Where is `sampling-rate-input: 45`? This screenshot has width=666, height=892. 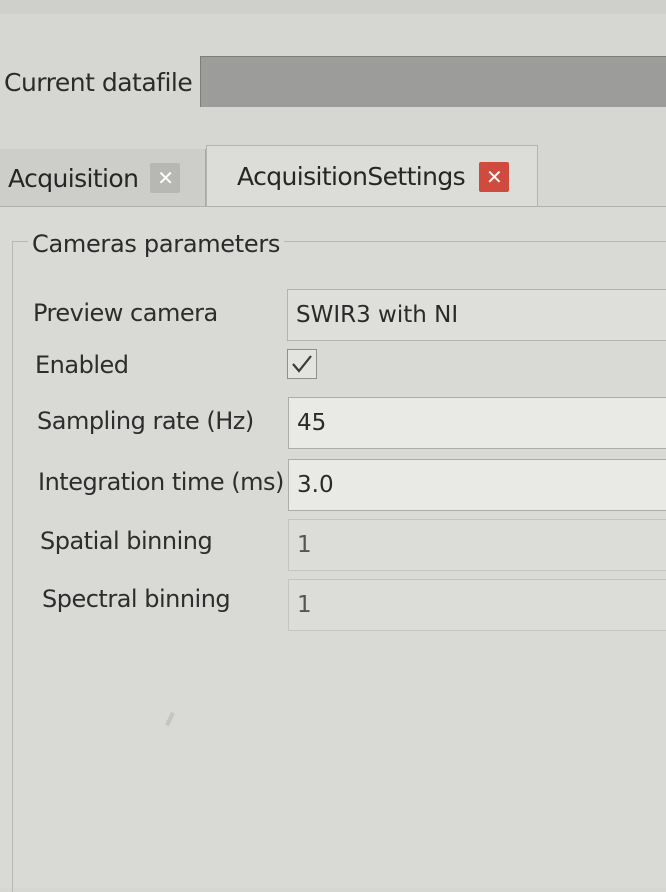 sampling-rate-input: 45 is located at coordinates (477, 423).